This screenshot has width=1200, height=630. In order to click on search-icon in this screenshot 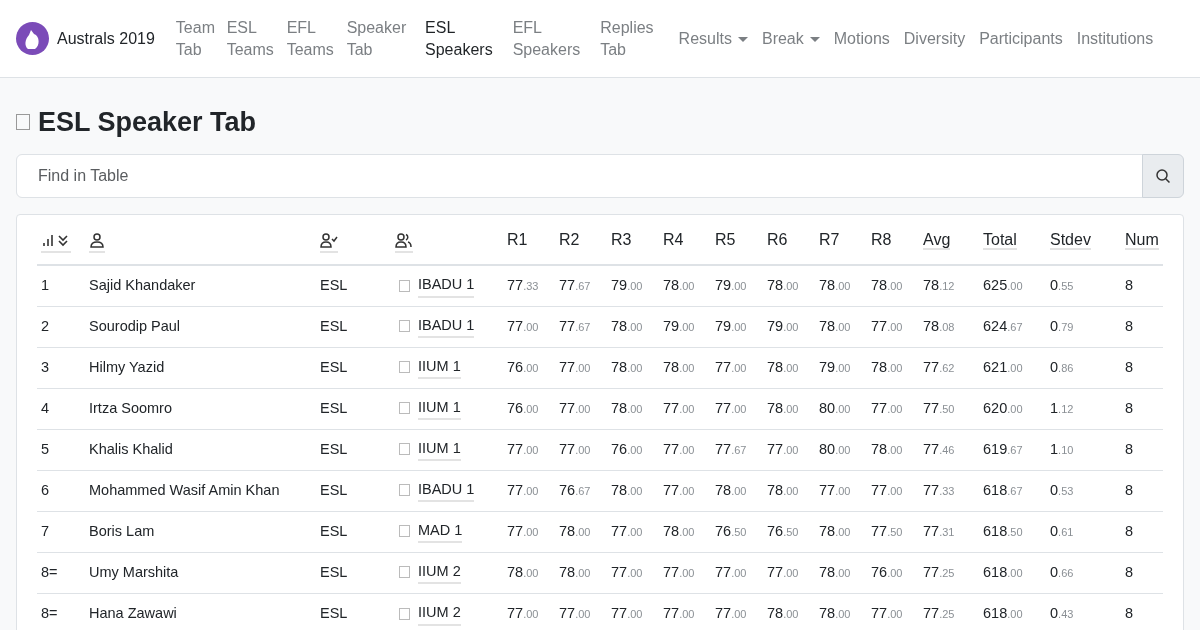, I will do `click(1163, 176)`.